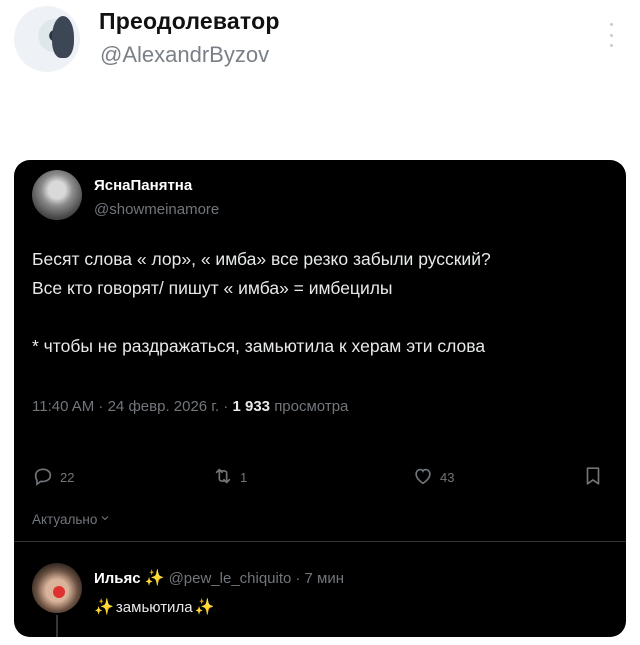 This screenshot has height=645, width=640. What do you see at coordinates (320, 40) in the screenshot?
I see `outer-post-header: Преодолеватор @AlexandrByzov` at bounding box center [320, 40].